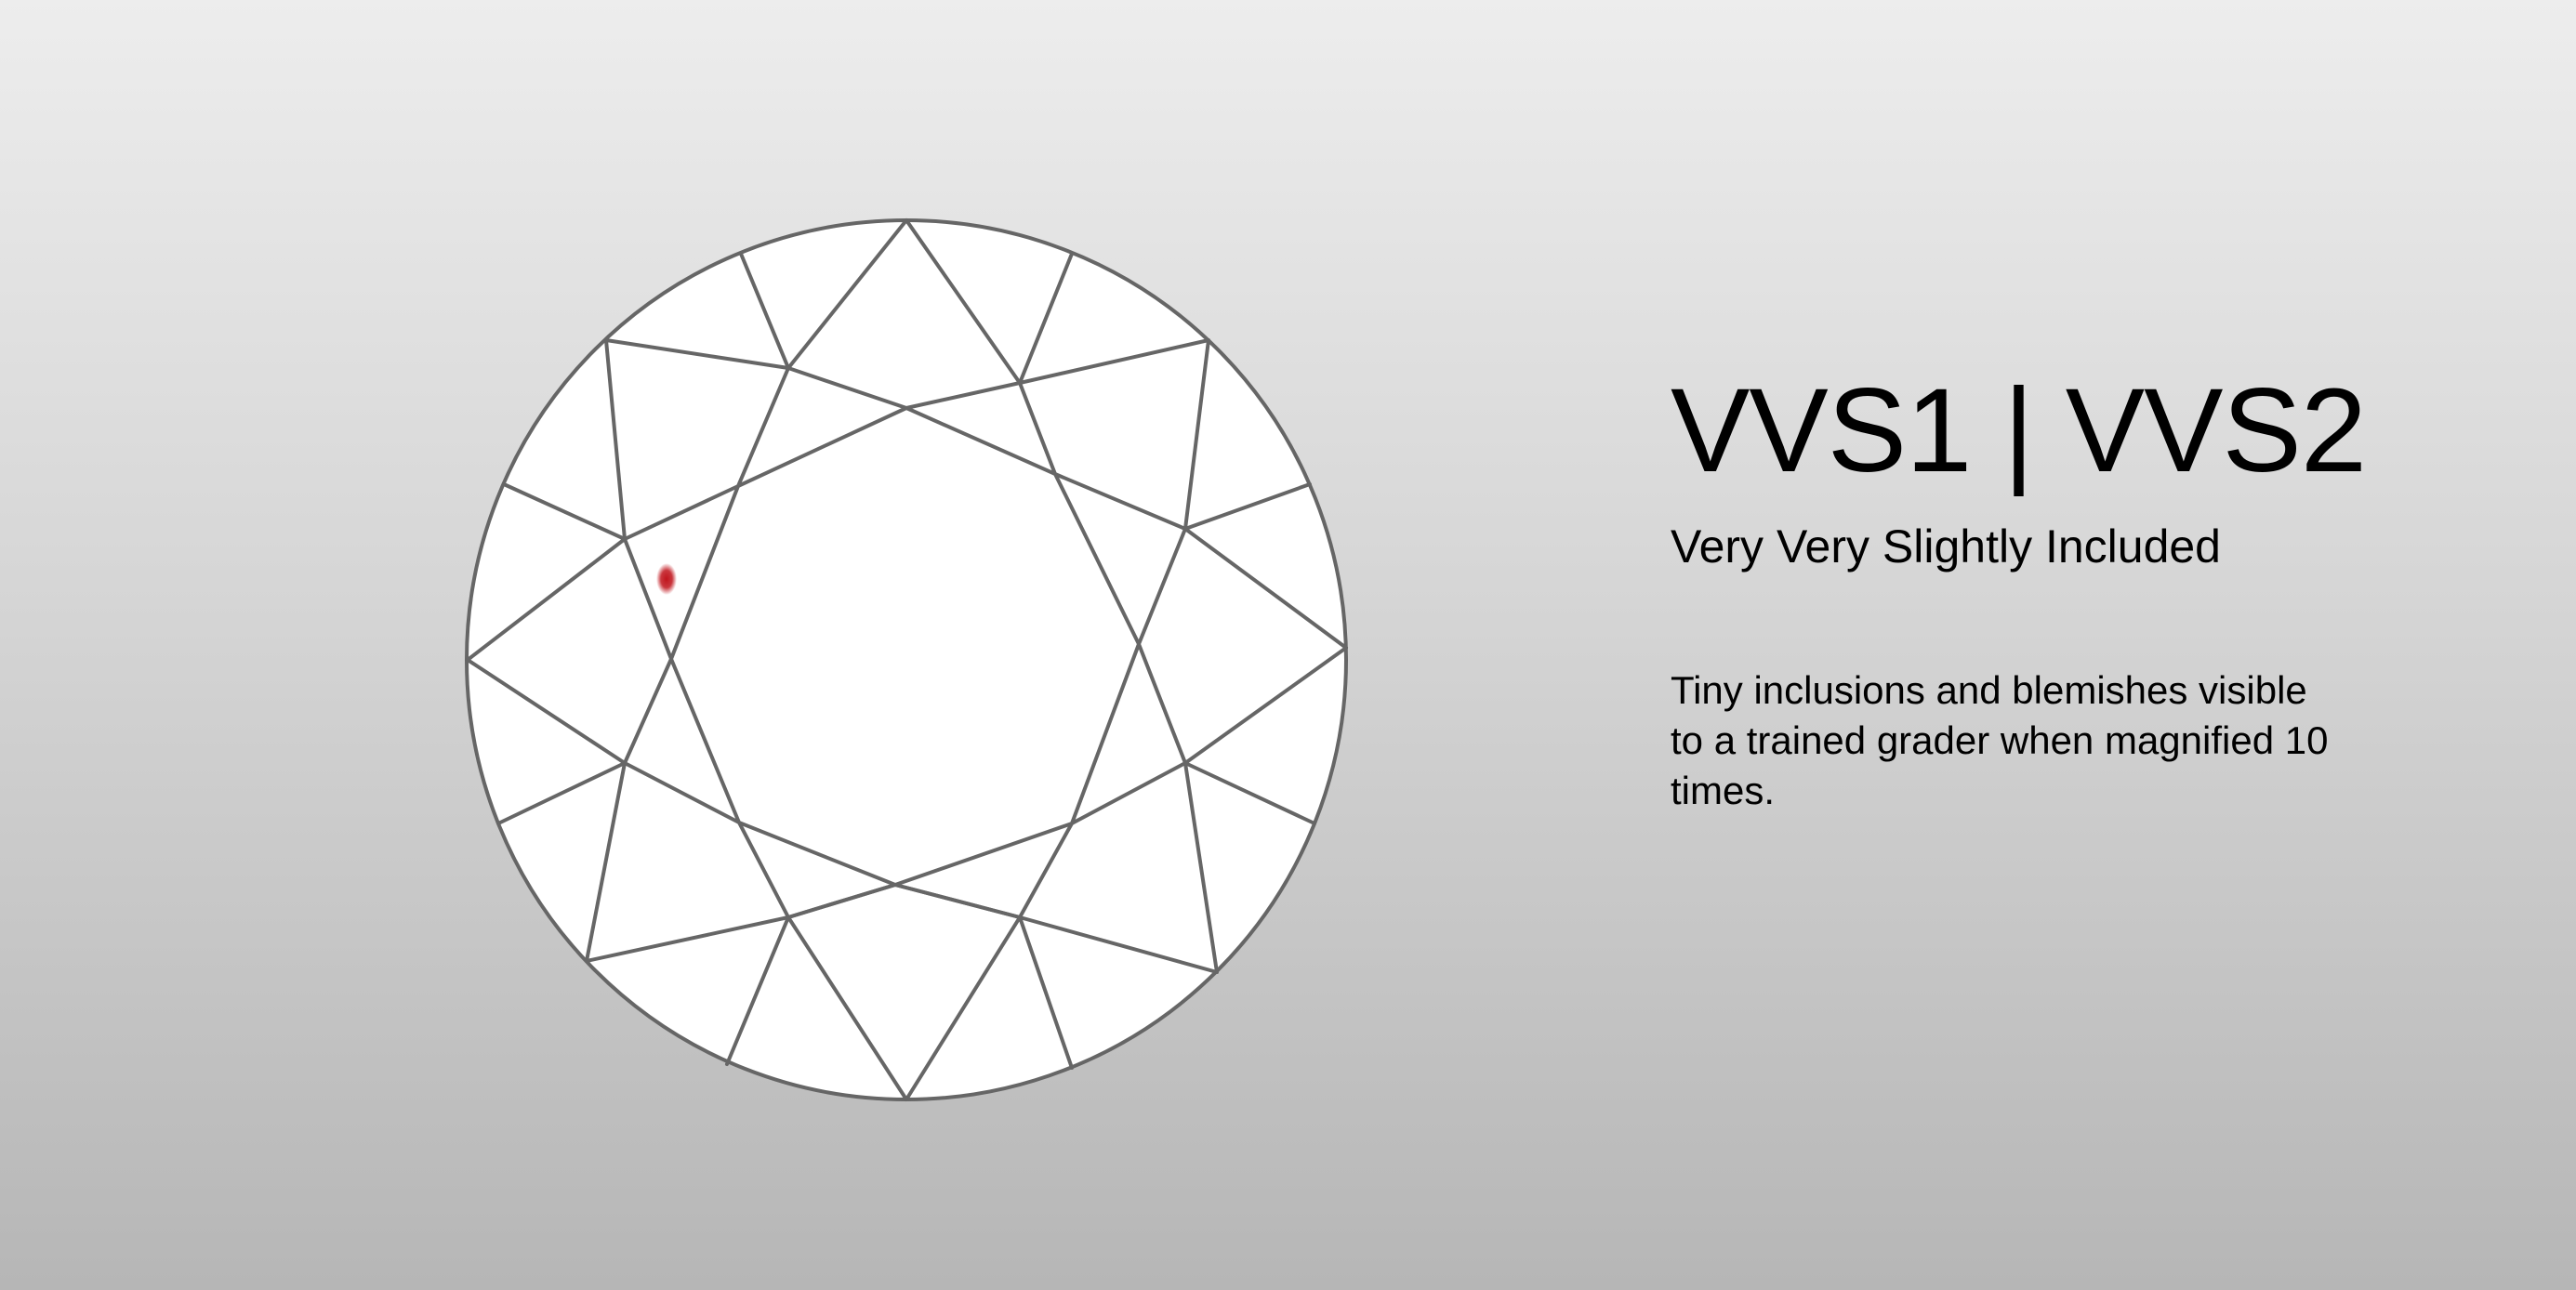  Describe the element at coordinates (2019, 430) in the screenshot. I see `grade-title: VVS1 | VVS2` at that location.